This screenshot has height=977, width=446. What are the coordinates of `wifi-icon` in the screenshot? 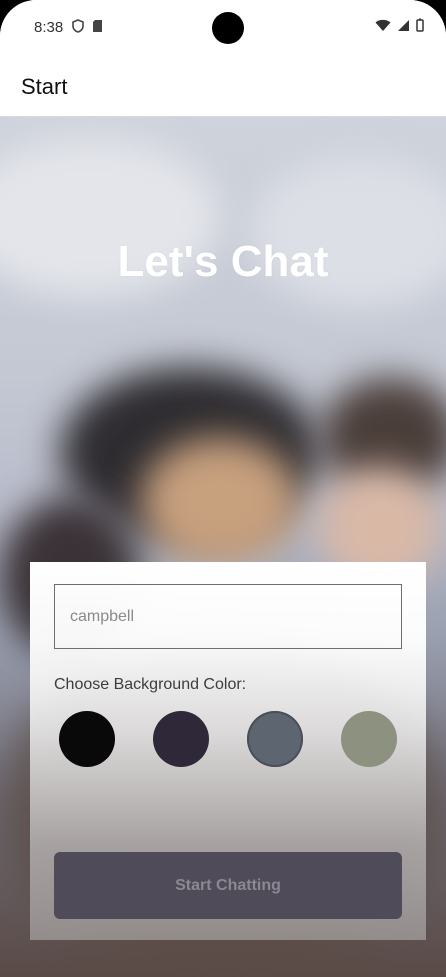 It's located at (383, 25).